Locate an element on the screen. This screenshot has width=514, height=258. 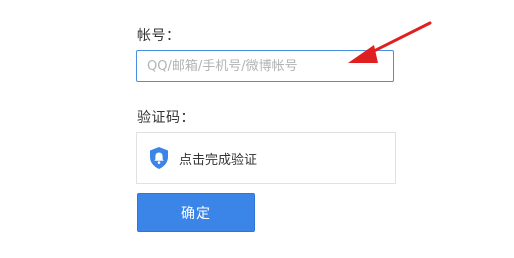
captcha-text: 点击完成验证 is located at coordinates (218, 160).